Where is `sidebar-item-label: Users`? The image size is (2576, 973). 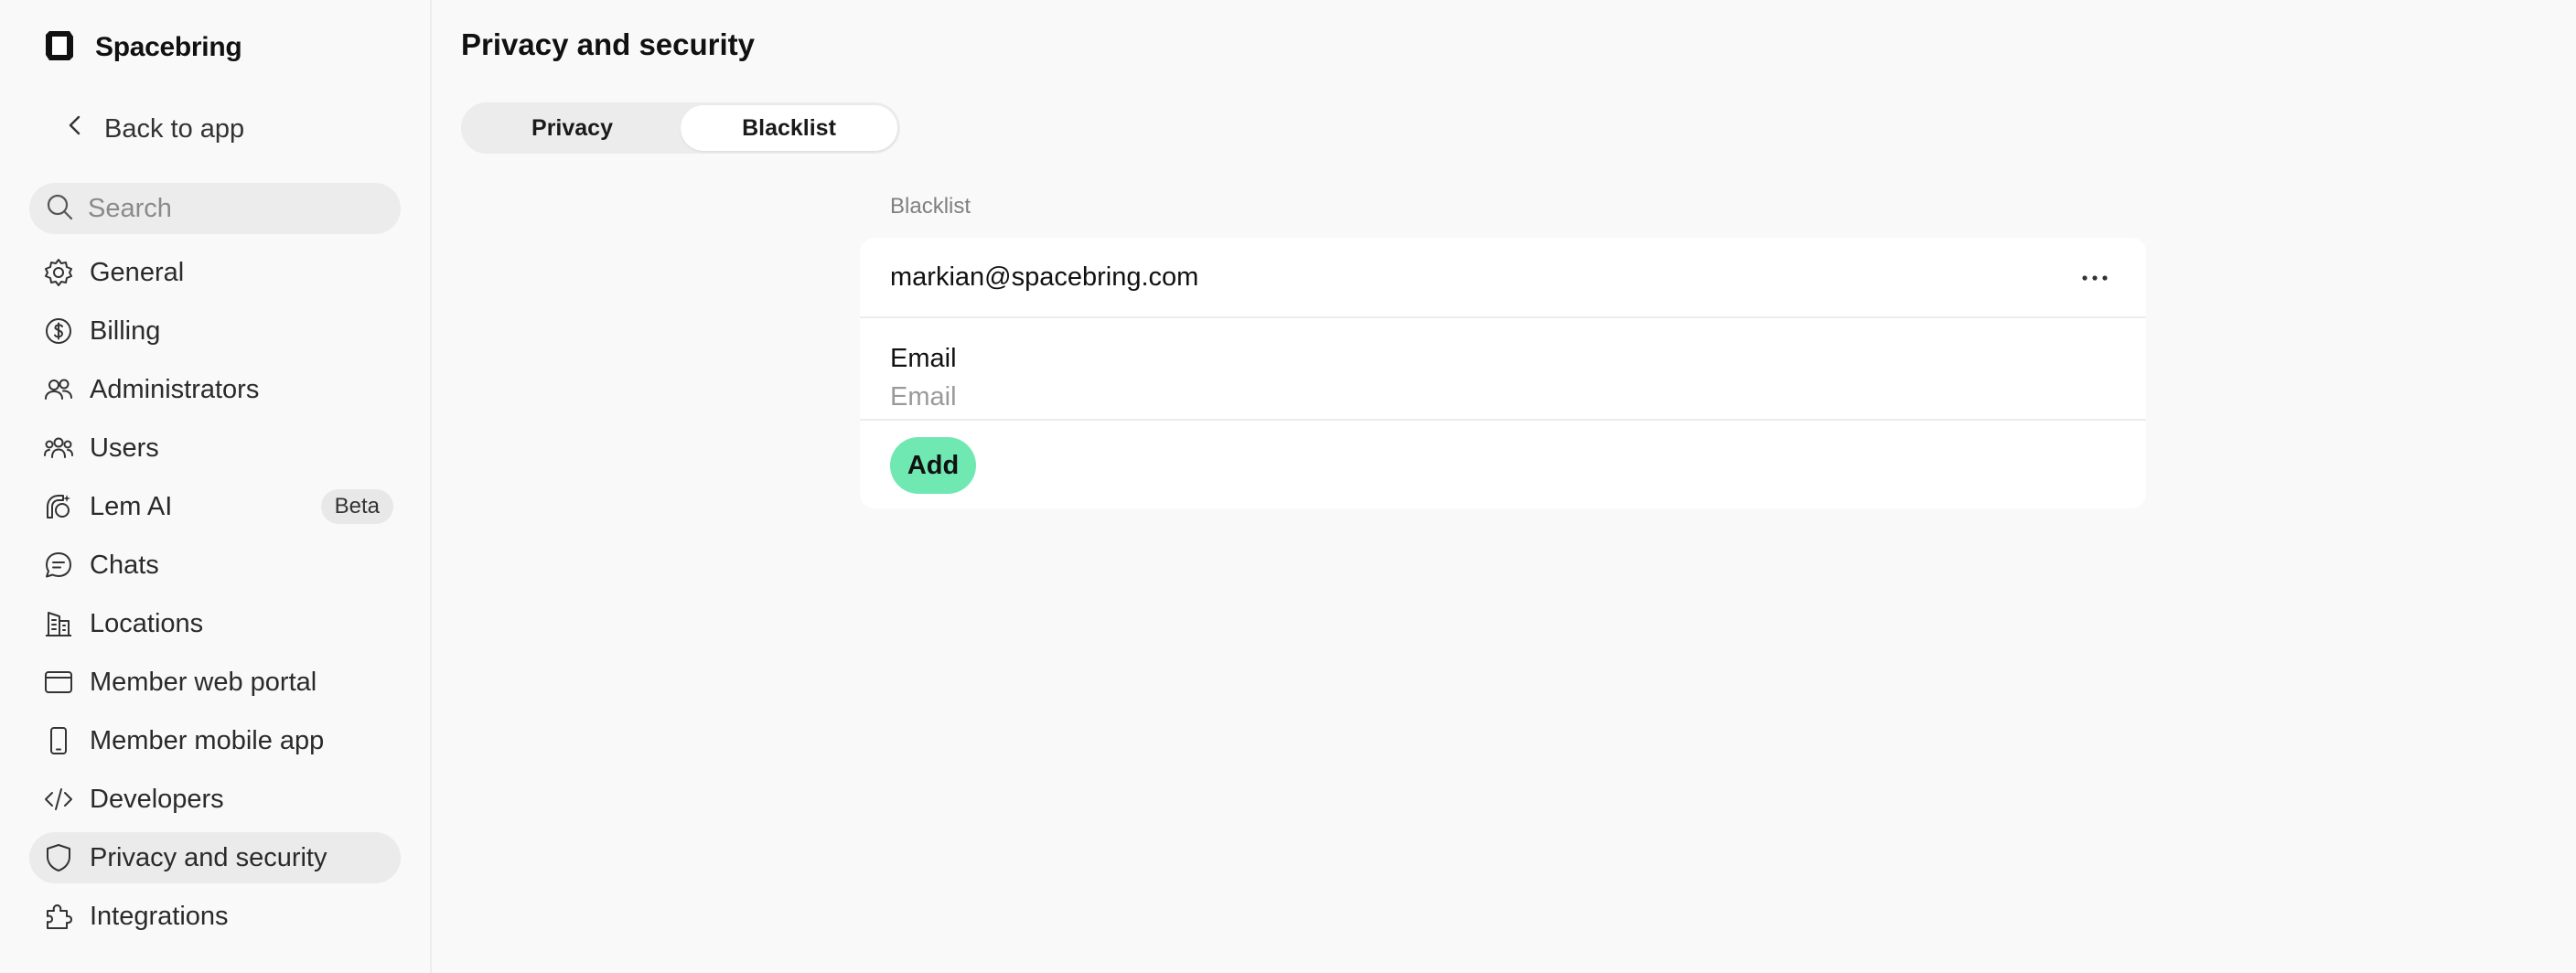 sidebar-item-label: Users is located at coordinates (124, 448).